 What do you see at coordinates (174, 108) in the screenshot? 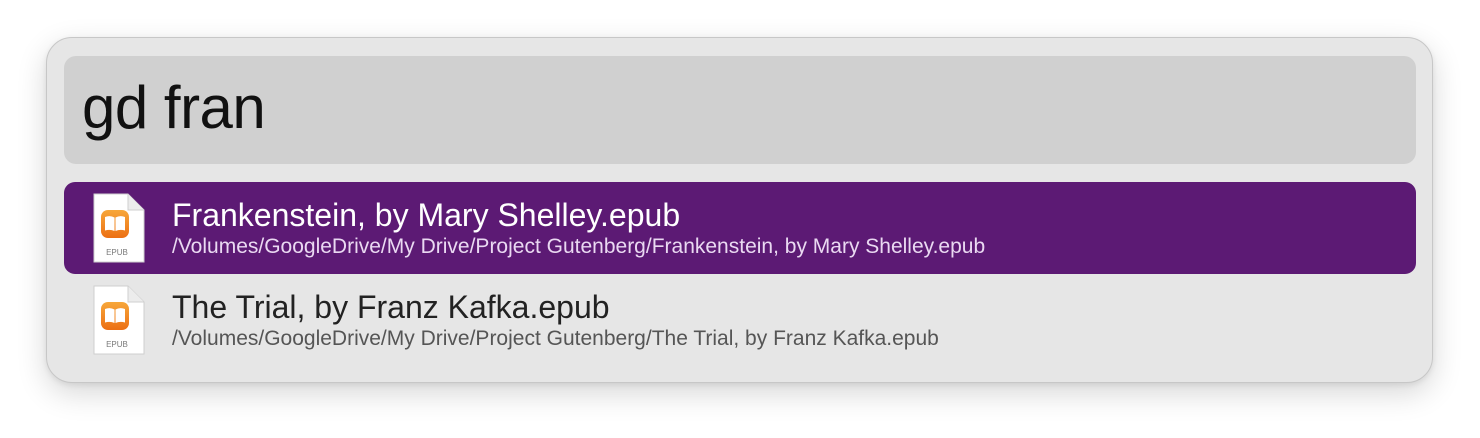
I see `search-input: gd fran` at bounding box center [174, 108].